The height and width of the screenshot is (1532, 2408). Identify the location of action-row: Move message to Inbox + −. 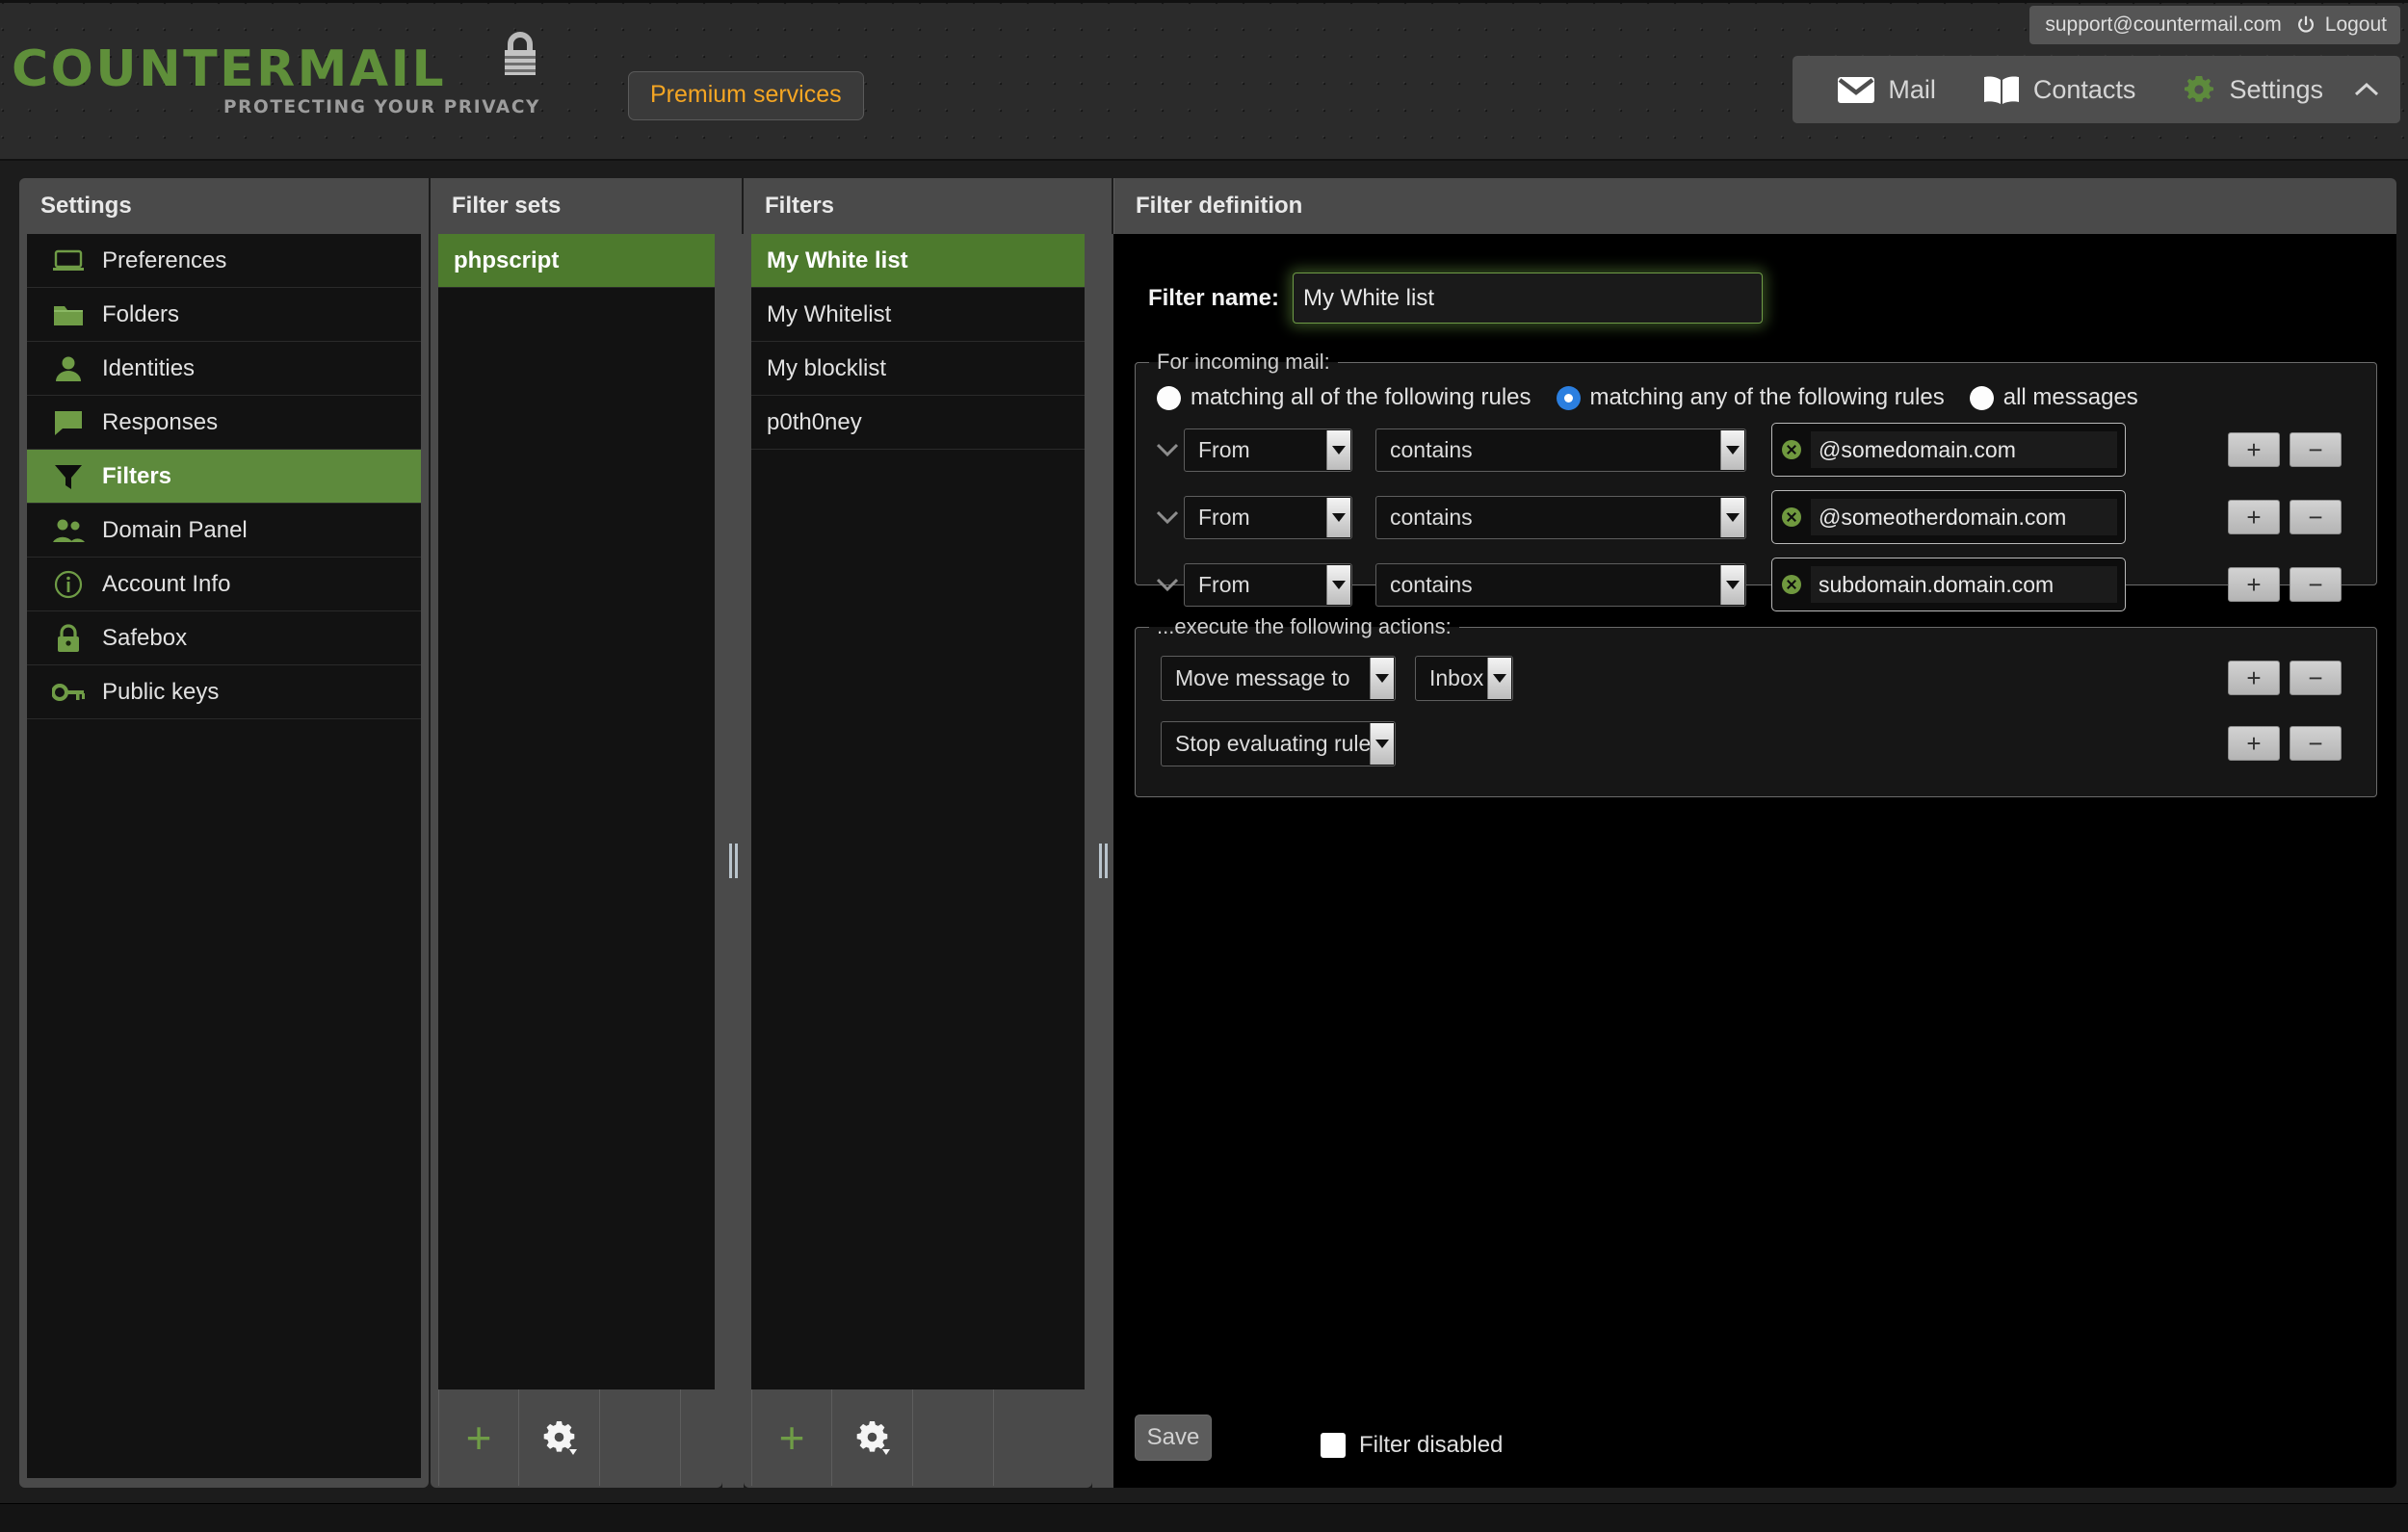
(1756, 678).